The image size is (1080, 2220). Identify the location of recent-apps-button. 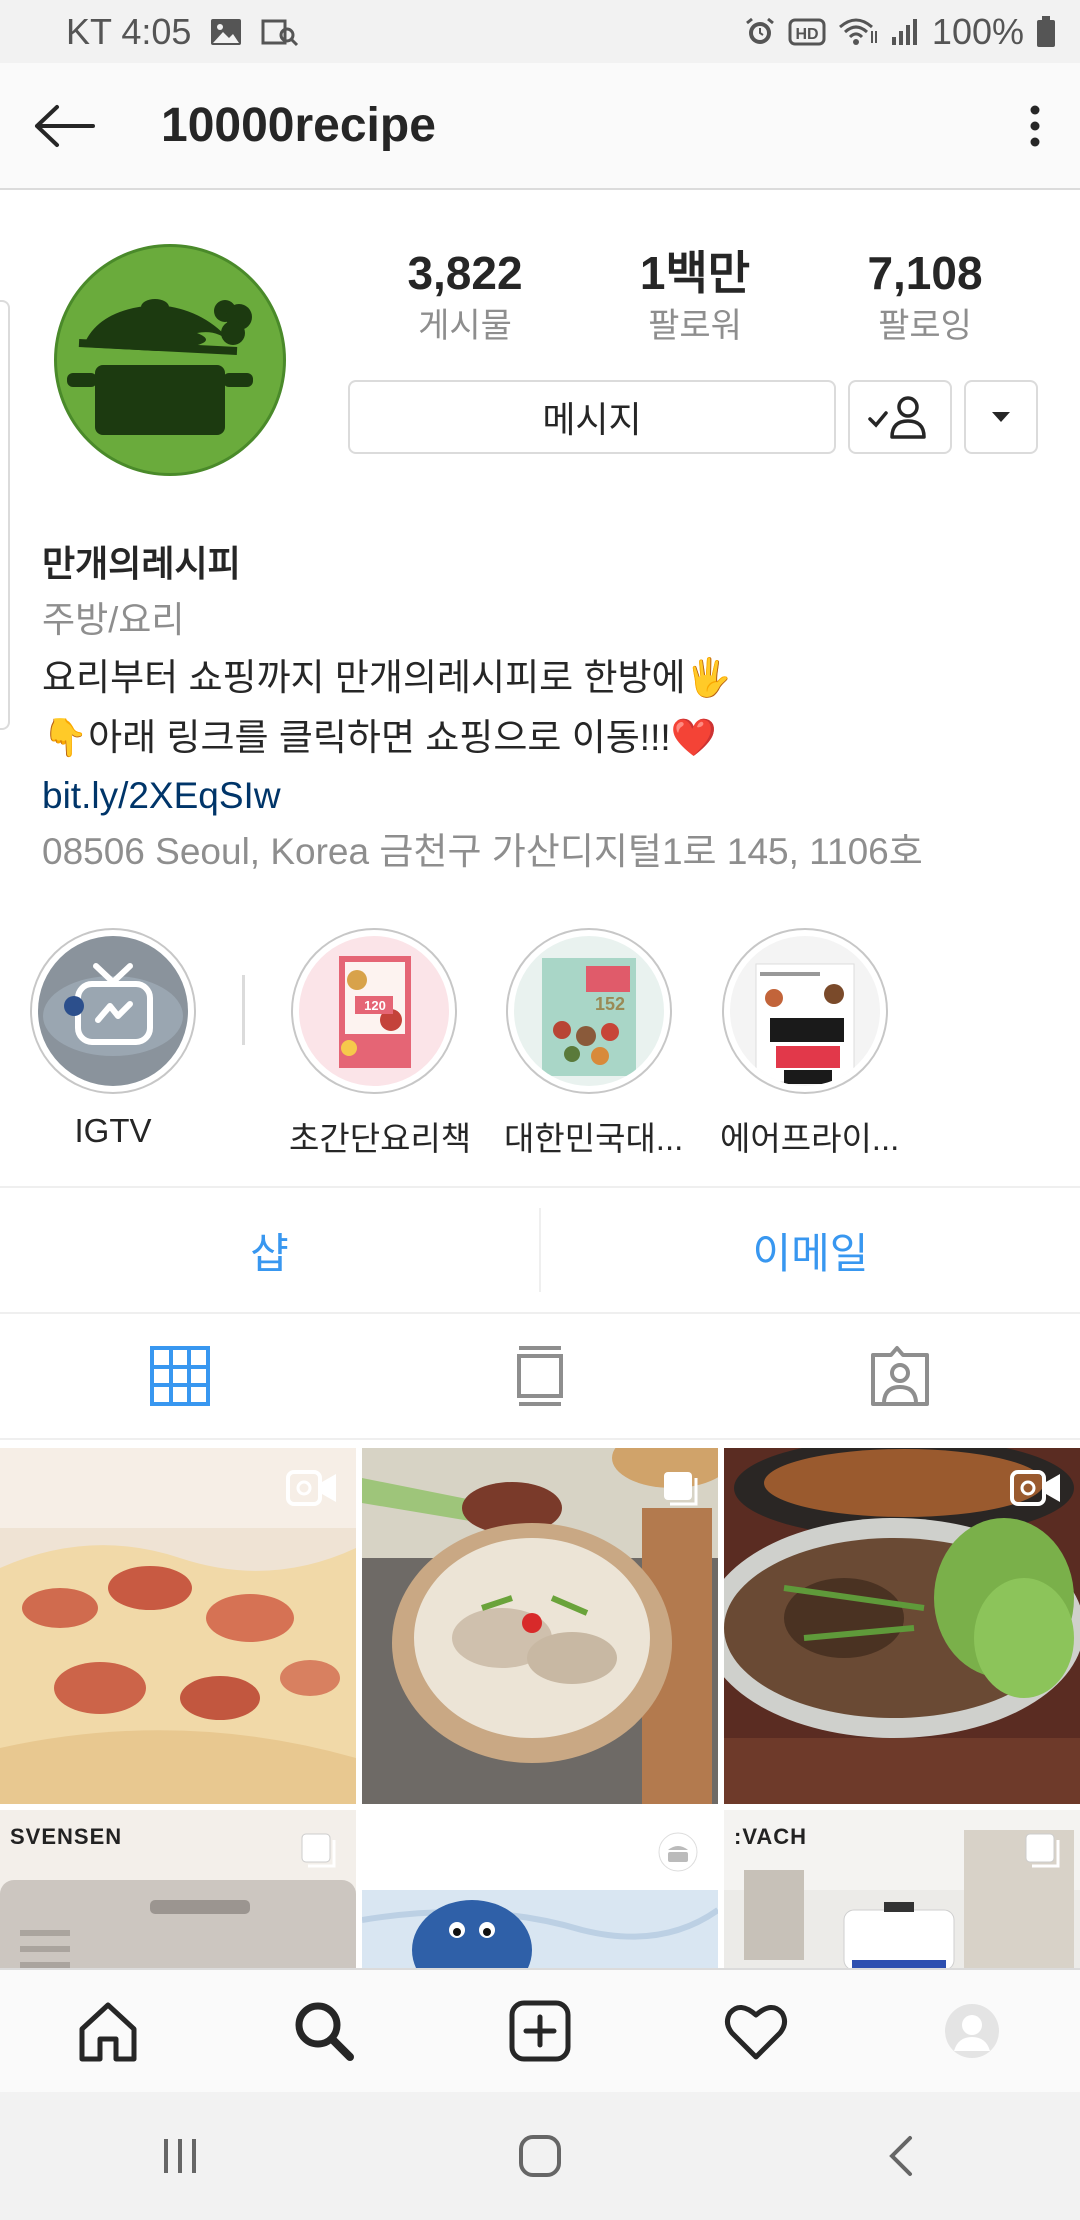
(180, 2156).